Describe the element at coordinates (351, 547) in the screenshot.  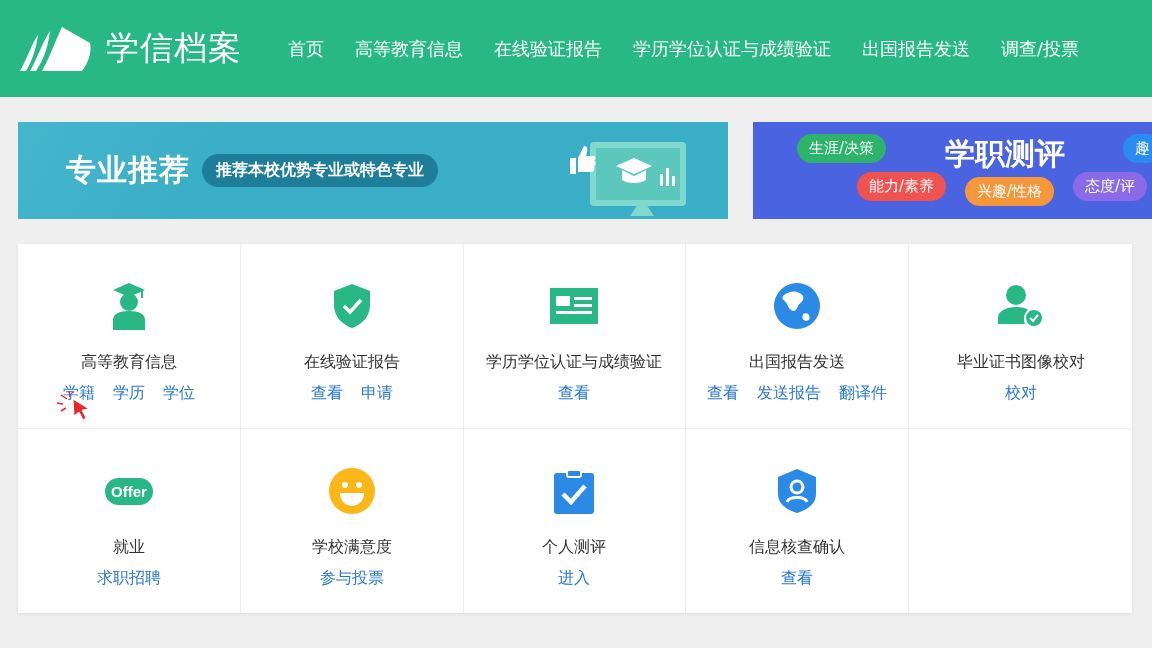
I see `service-title: 学校满意度` at that location.